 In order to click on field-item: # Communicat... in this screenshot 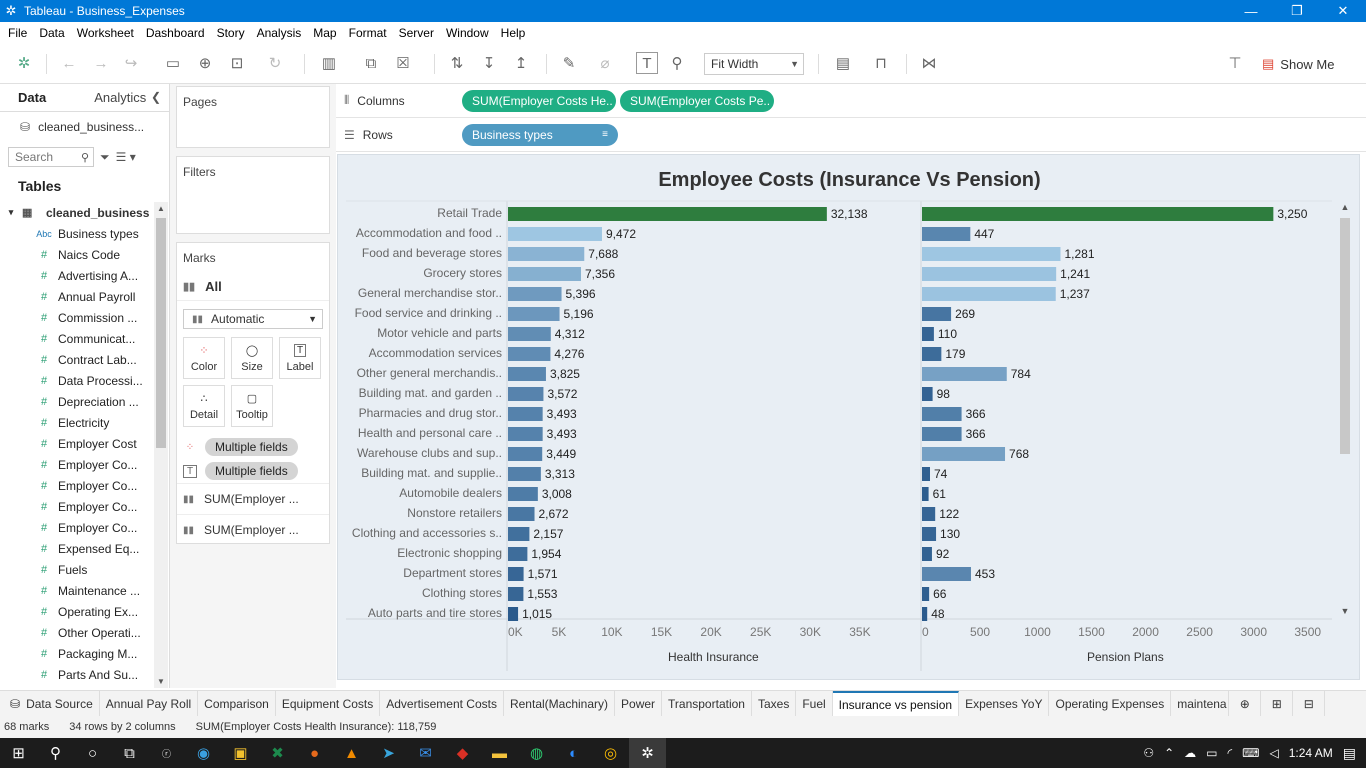, I will do `click(76, 338)`.